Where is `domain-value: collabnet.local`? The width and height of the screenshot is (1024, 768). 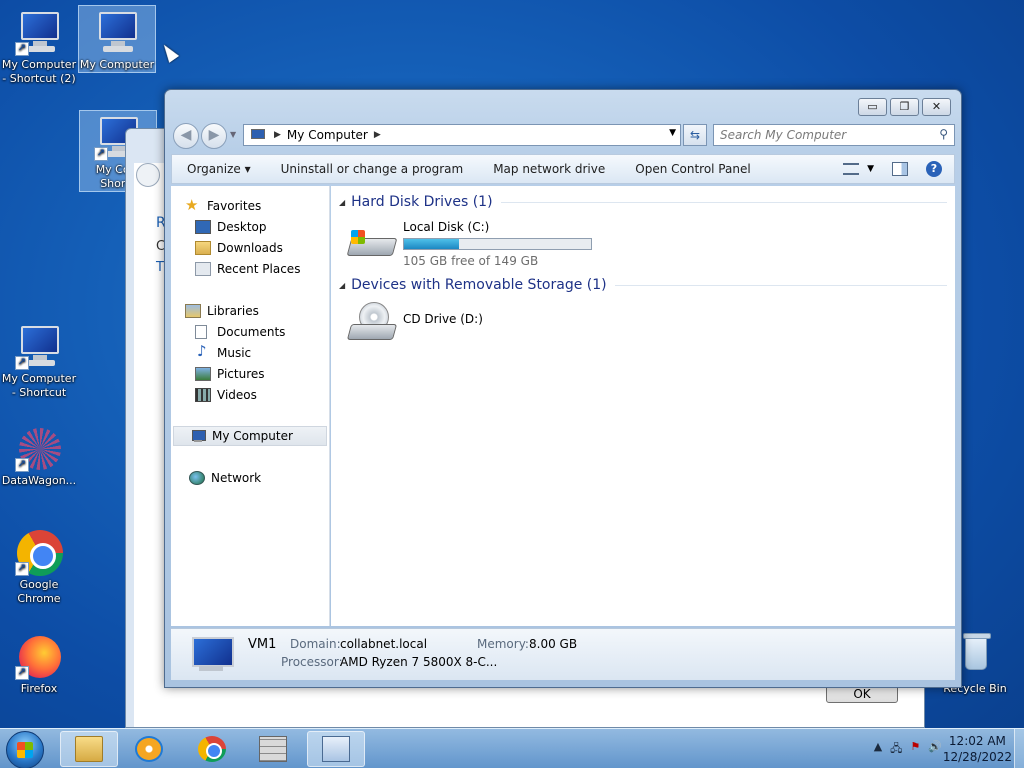 domain-value: collabnet.local is located at coordinates (384, 644).